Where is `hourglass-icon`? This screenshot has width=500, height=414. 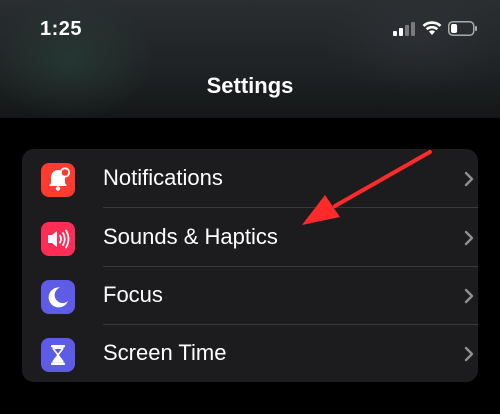
hourglass-icon is located at coordinates (58, 355).